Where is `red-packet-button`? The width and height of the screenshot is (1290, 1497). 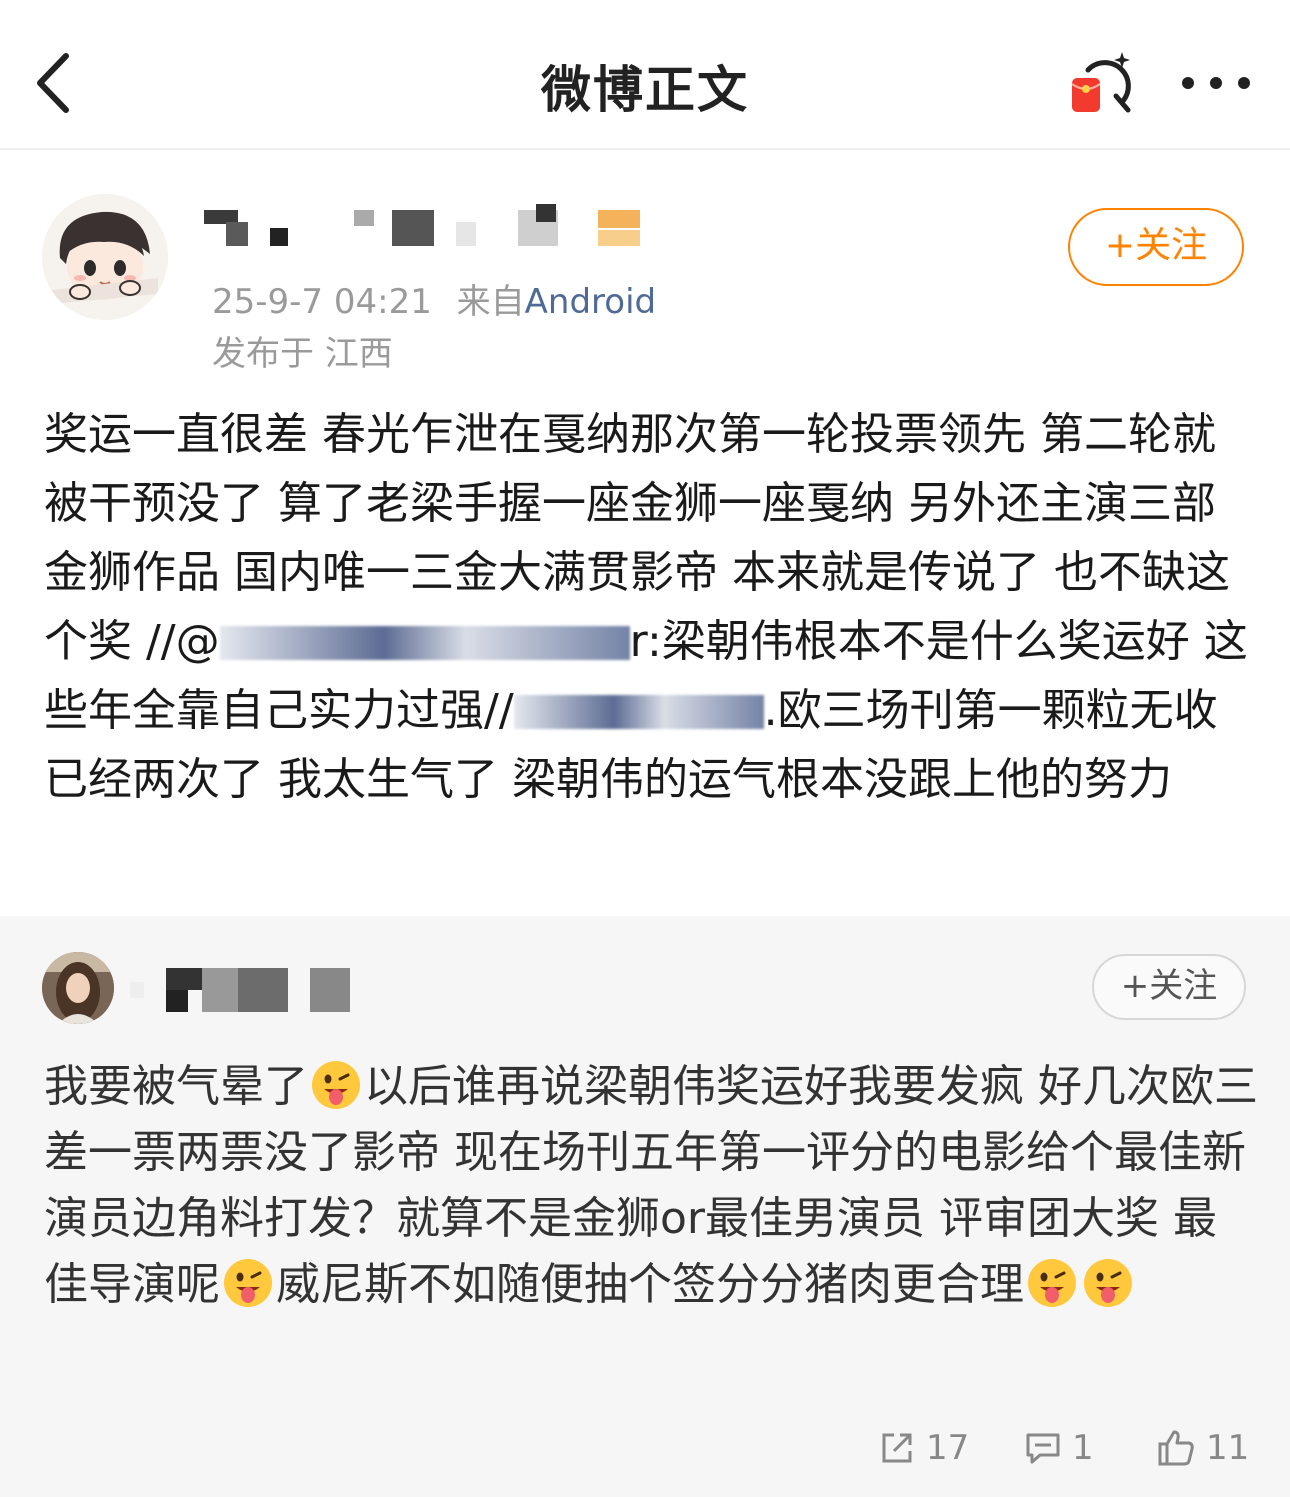
red-packet-button is located at coordinates (1102, 83).